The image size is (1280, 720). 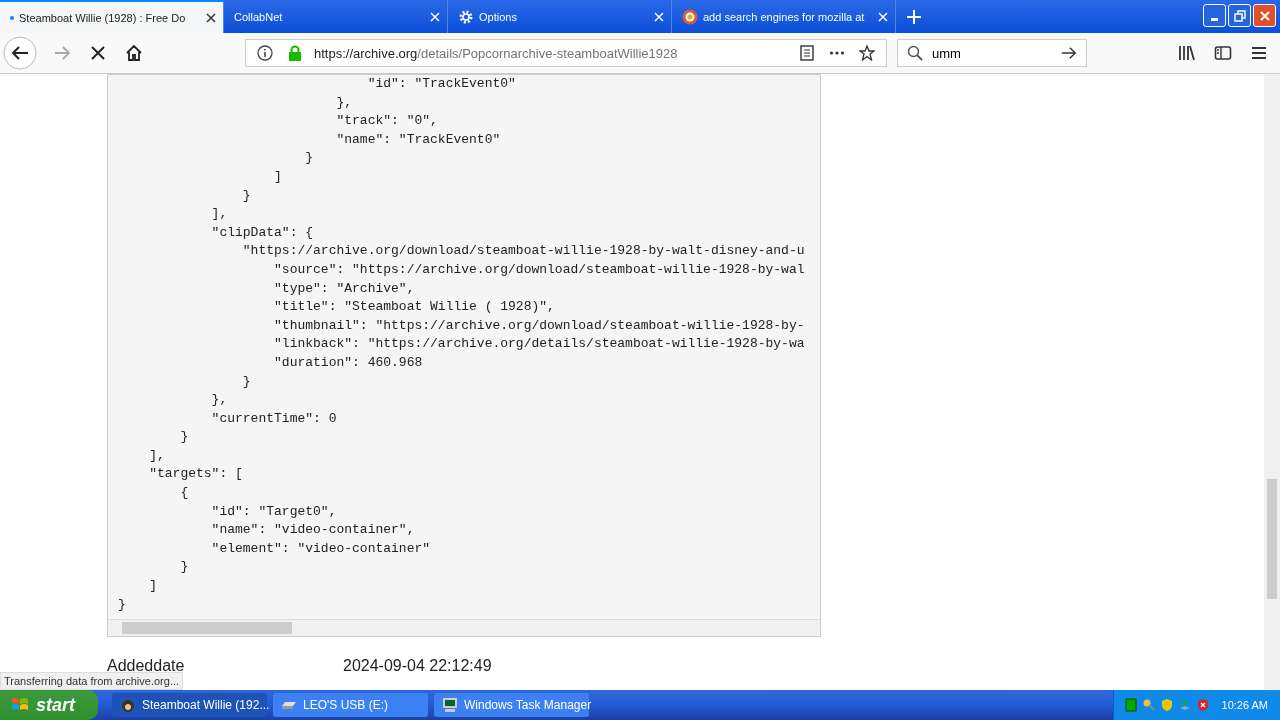 What do you see at coordinates (134, 53) in the screenshot?
I see `home-icon` at bounding box center [134, 53].